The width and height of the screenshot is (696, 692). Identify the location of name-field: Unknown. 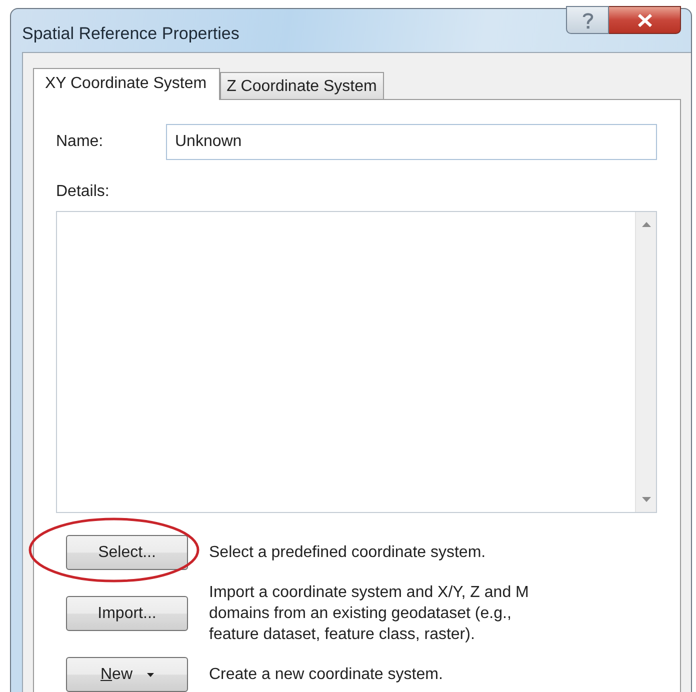
(411, 142).